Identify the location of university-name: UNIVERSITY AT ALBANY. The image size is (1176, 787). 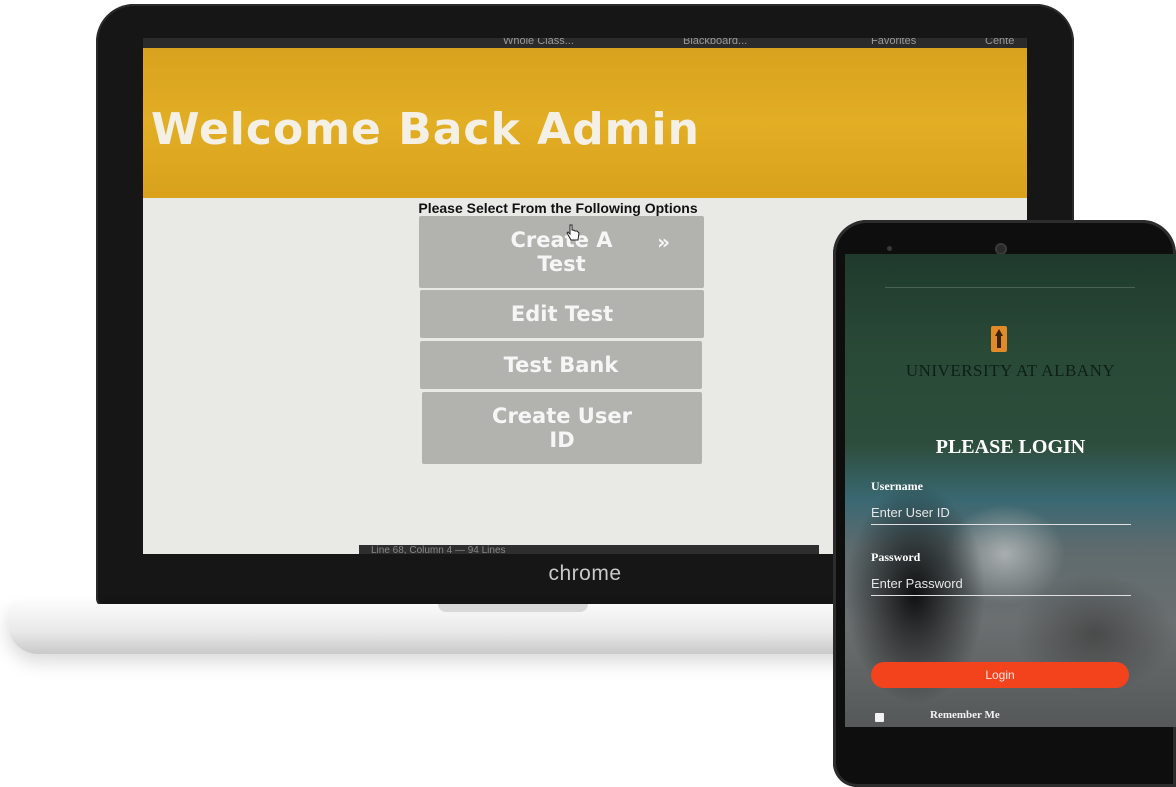
(1010, 370).